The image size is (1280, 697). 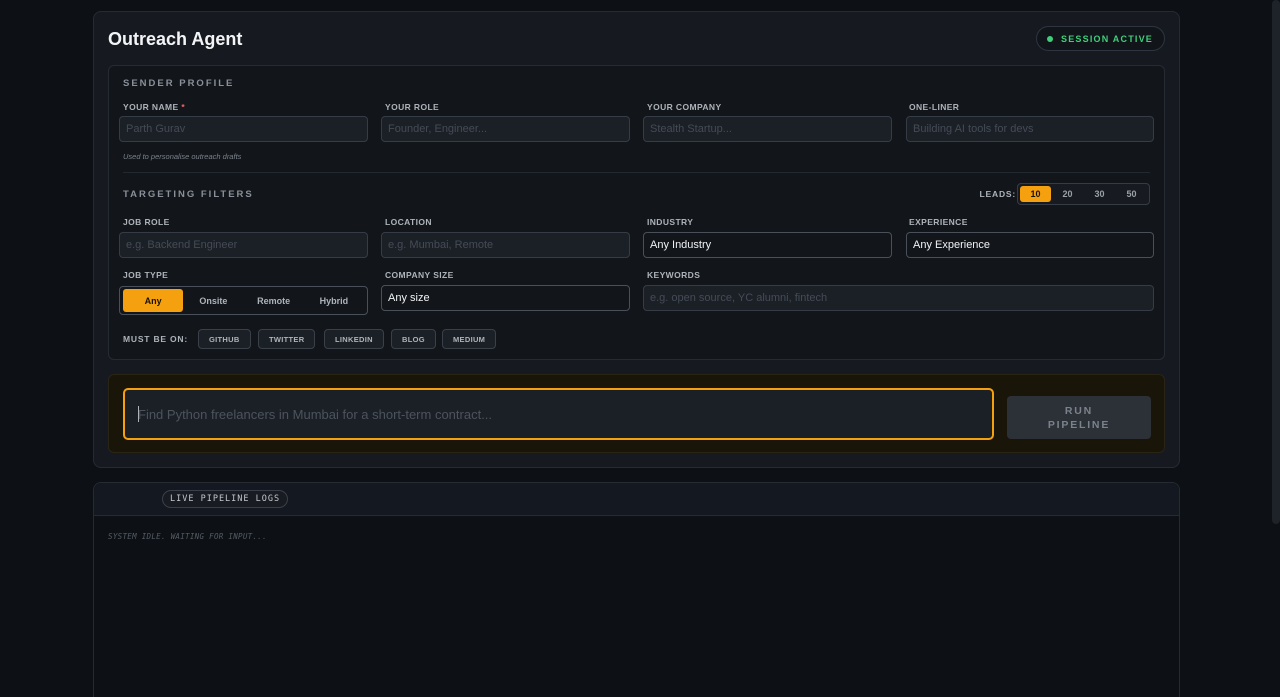 I want to click on run-pipeline-label: RUN PIPELINE, so click(x=1079, y=418).